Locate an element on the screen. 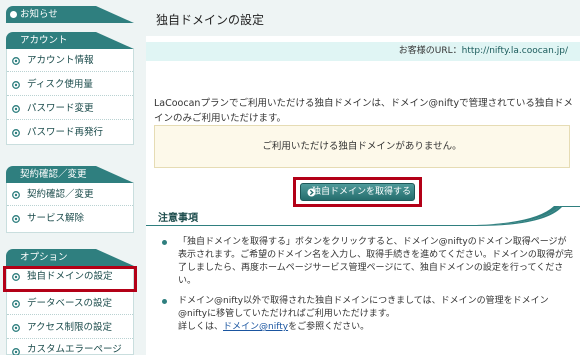  no-domain-notice: ご利用いただける独自ドメインがありません。 is located at coordinates (362, 146).